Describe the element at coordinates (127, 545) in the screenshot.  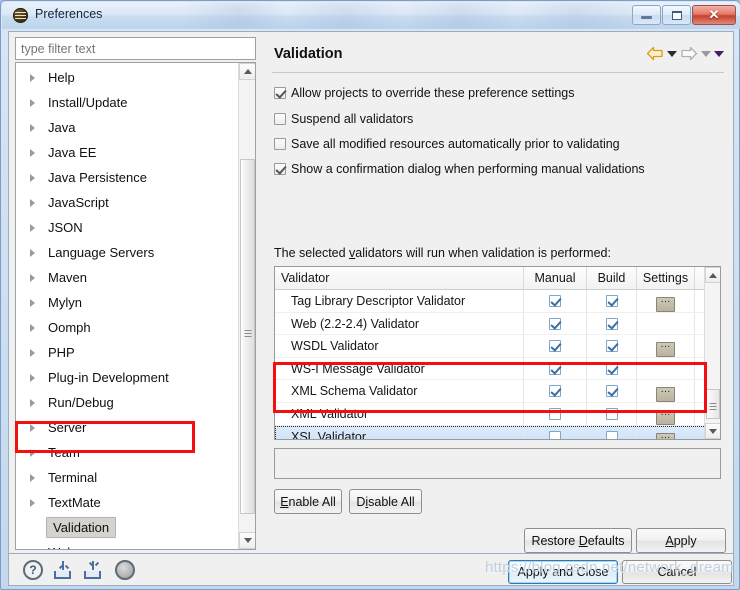
I see `sidebar-item-web: Web` at that location.